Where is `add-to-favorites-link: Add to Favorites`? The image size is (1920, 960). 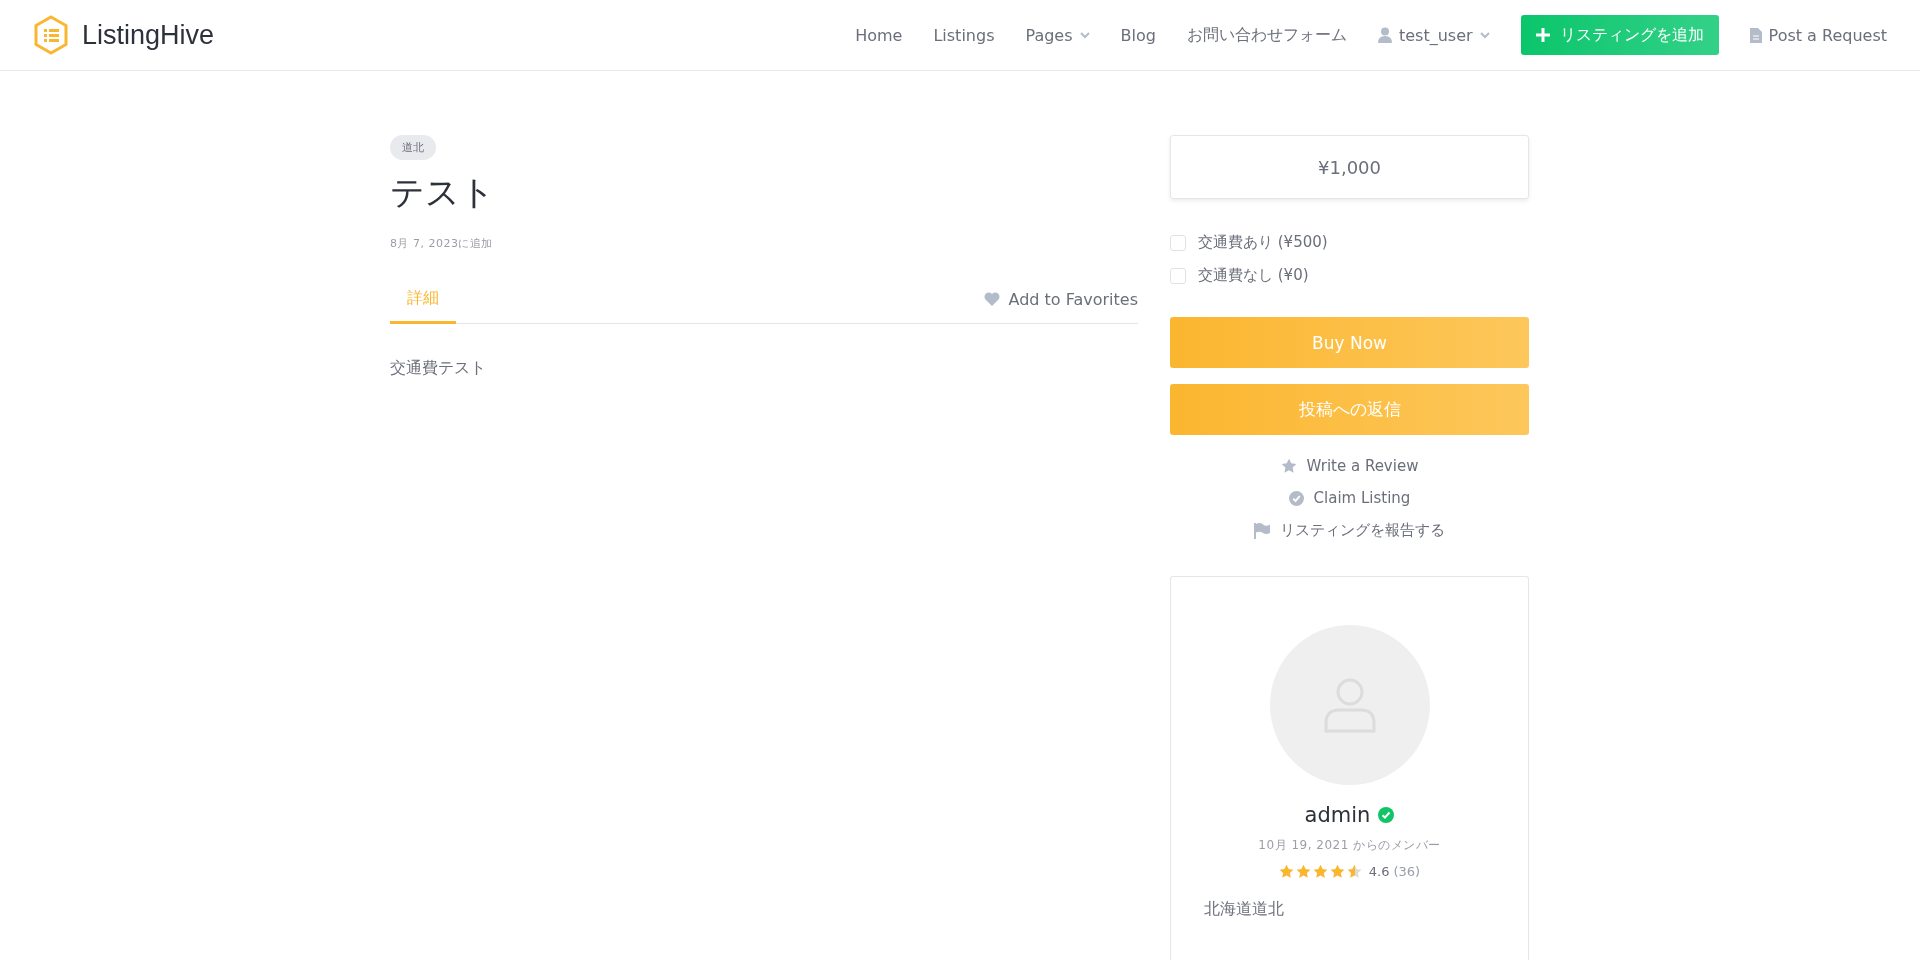 add-to-favorites-link: Add to Favorites is located at coordinates (1060, 299).